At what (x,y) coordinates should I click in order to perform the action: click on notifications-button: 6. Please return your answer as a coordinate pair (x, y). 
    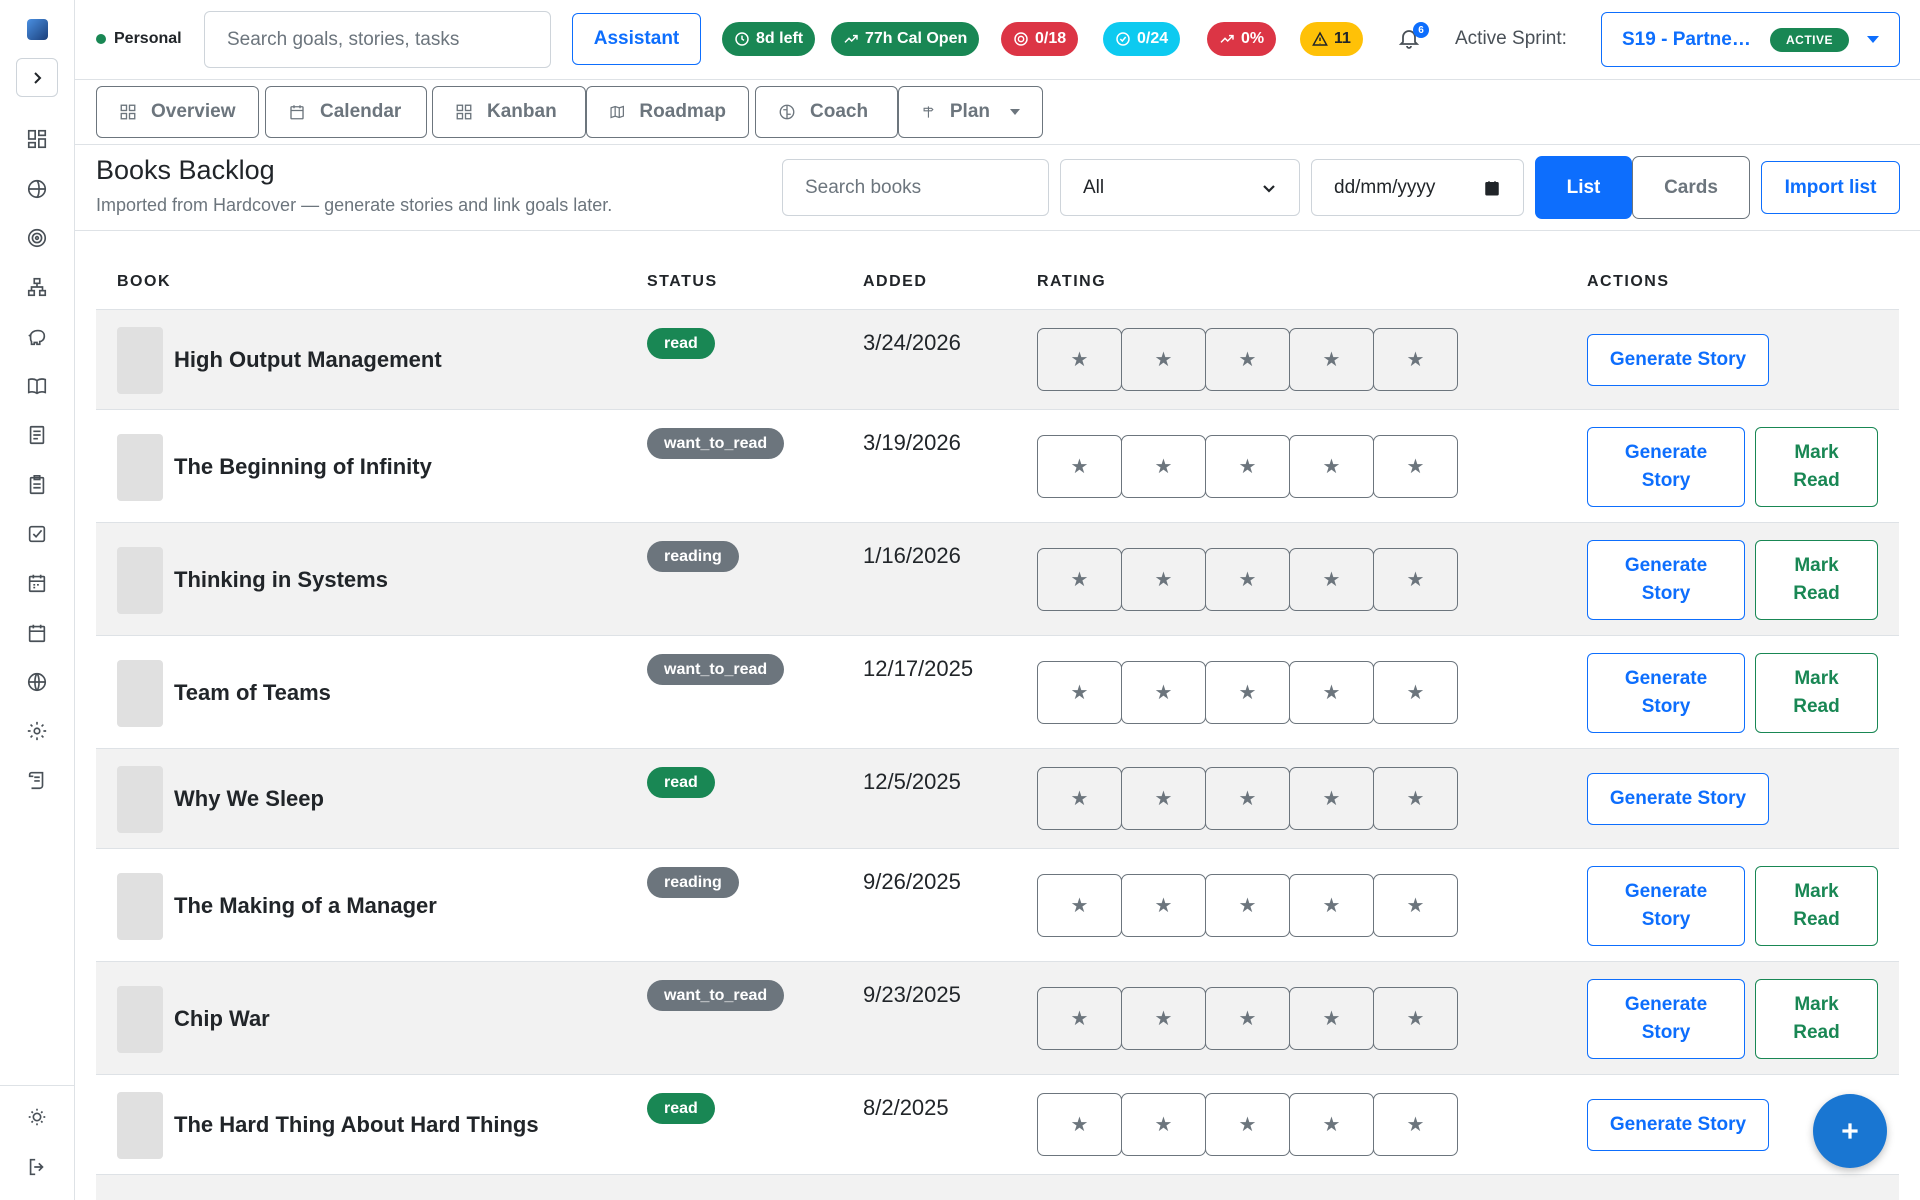
    Looking at the image, I should click on (1413, 38).